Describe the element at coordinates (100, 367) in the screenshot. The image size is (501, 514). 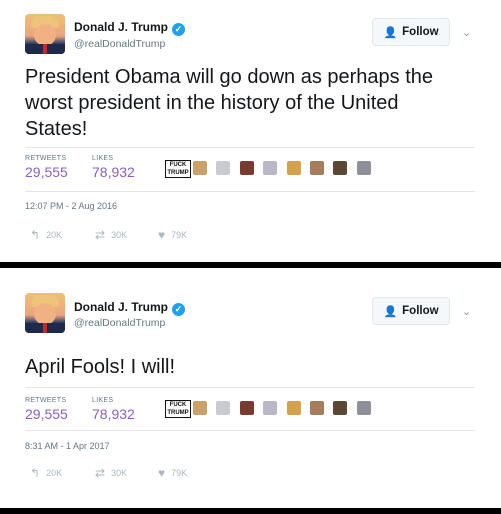
I see `tweet-text: April Fools! I will!` at that location.